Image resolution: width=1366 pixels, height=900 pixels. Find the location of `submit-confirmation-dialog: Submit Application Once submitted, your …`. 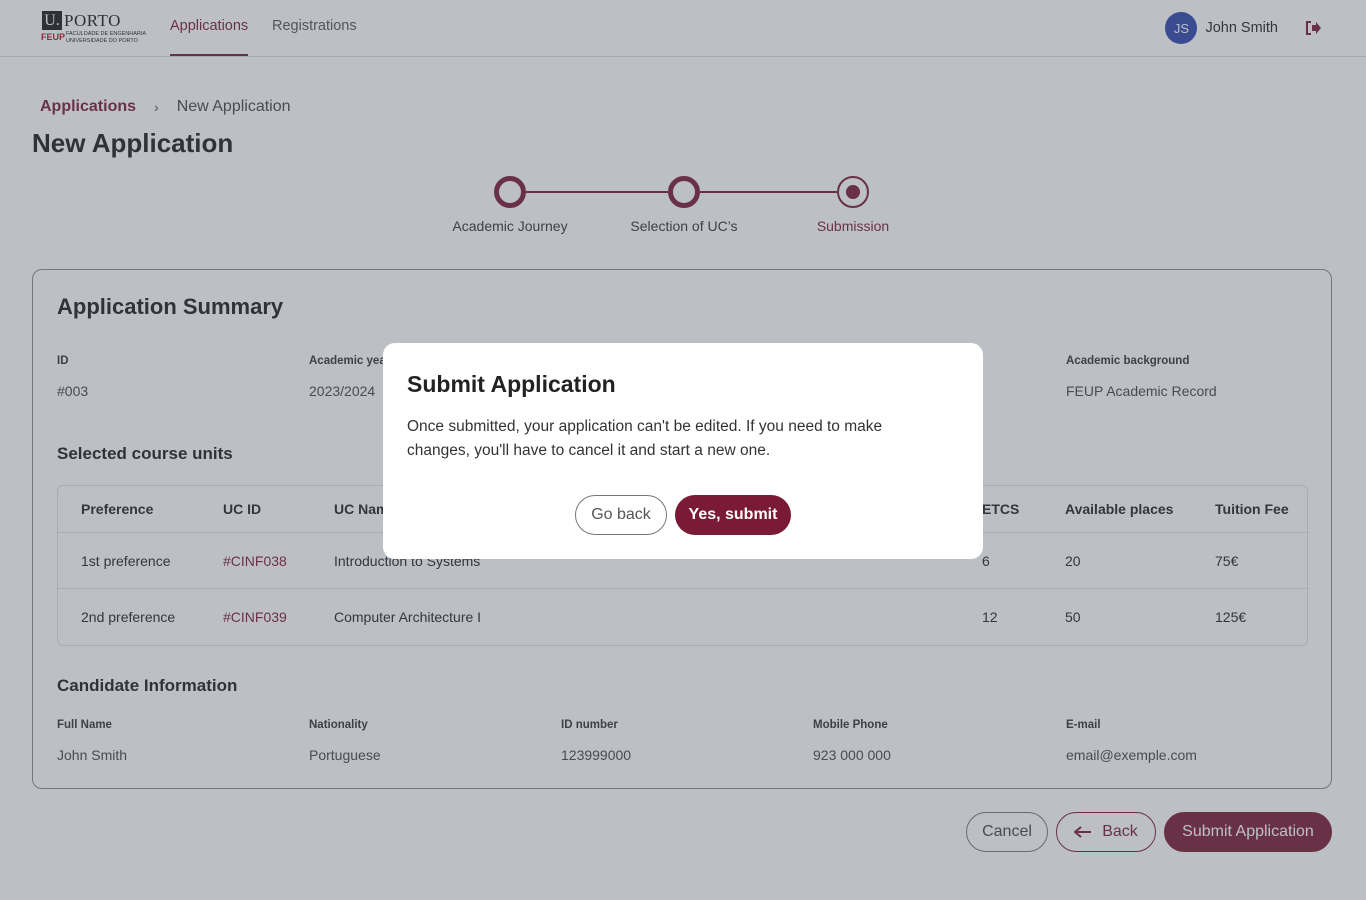

submit-confirmation-dialog: Submit Application Once submitted, your … is located at coordinates (683, 451).